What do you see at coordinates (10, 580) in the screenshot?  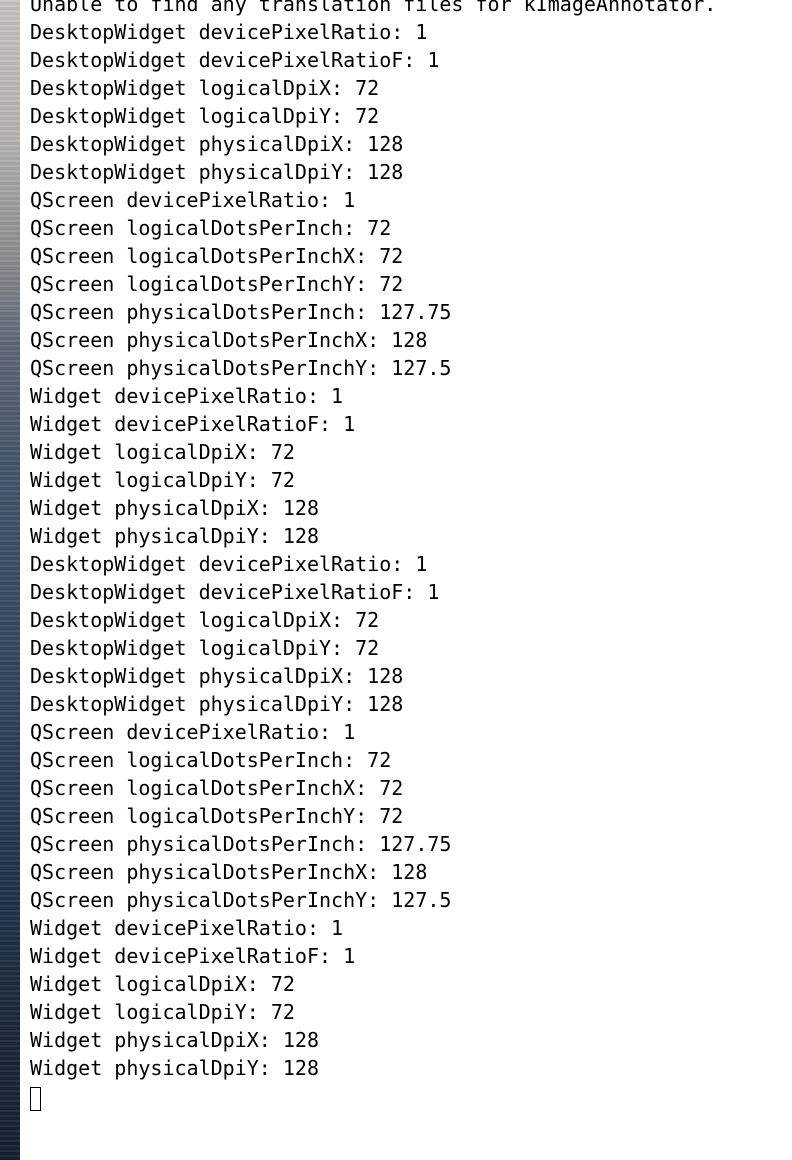 I see `desktop-wallpaper` at bounding box center [10, 580].